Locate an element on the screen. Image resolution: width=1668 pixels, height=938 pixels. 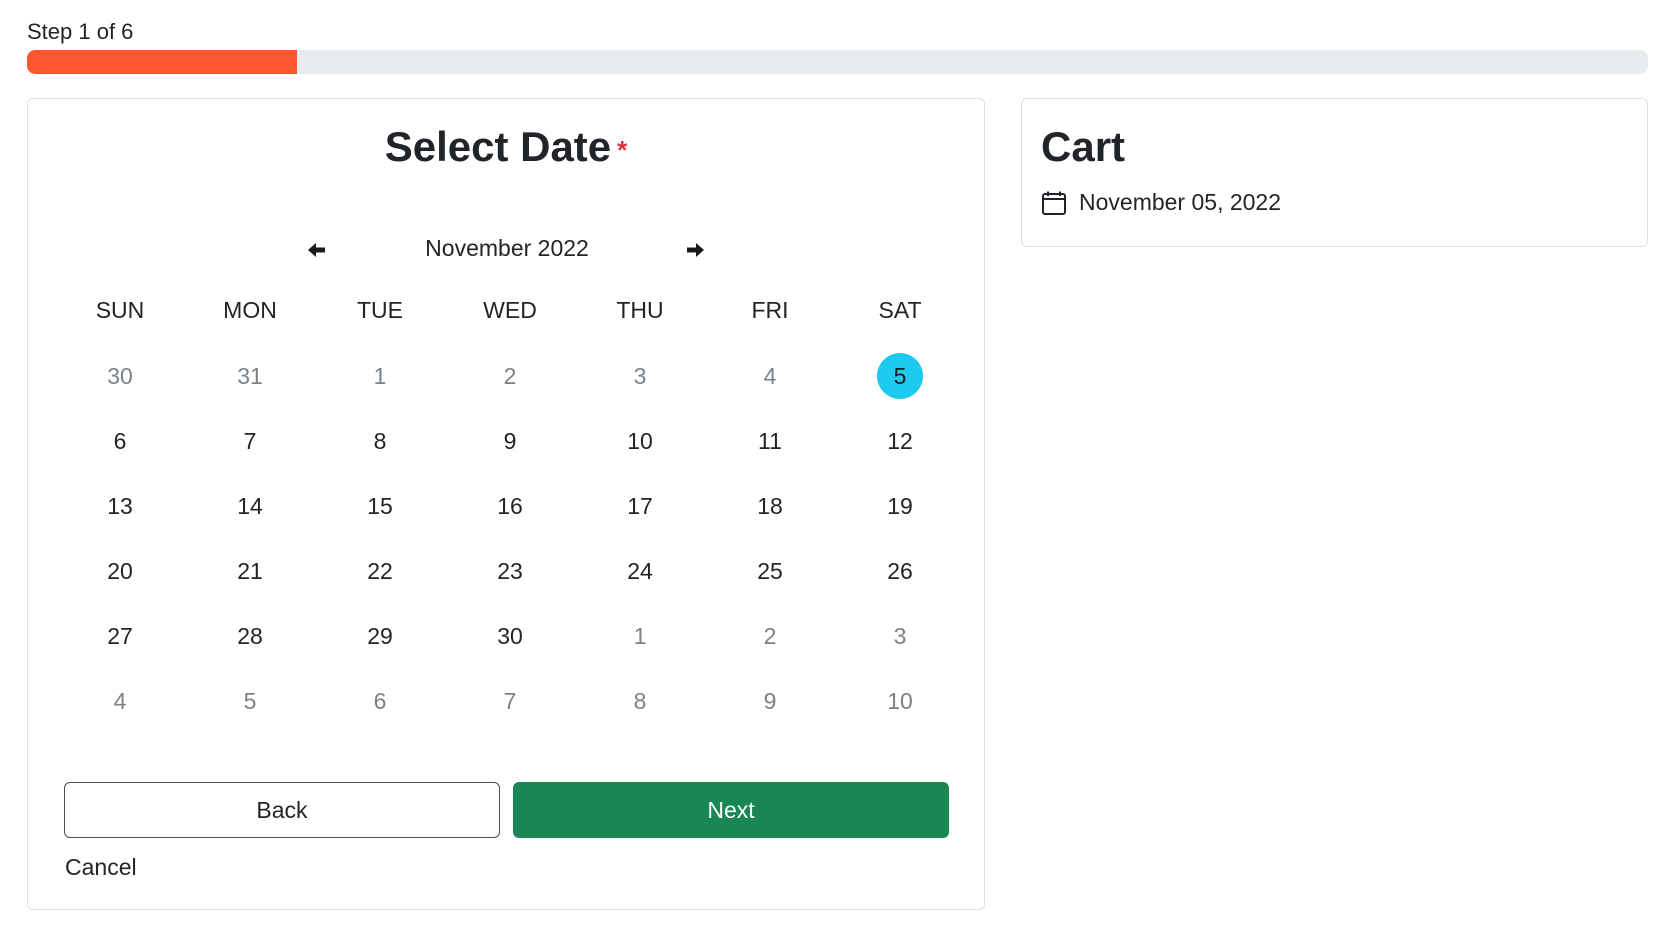
calendar-day-number: 9 is located at coordinates (510, 440).